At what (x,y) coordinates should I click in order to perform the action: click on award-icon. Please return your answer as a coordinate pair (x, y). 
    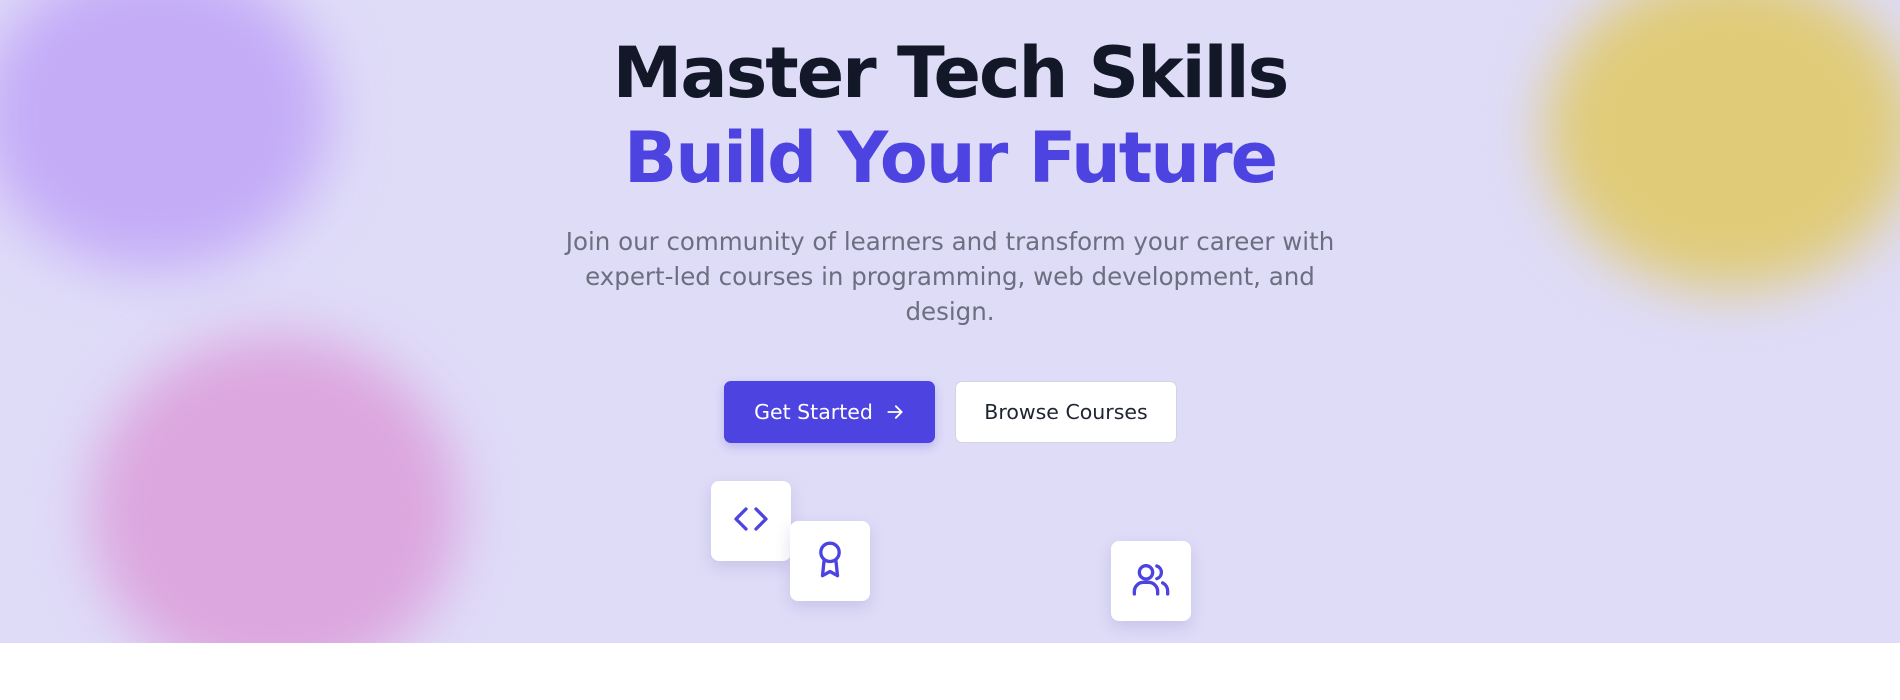
    Looking at the image, I should click on (830, 561).